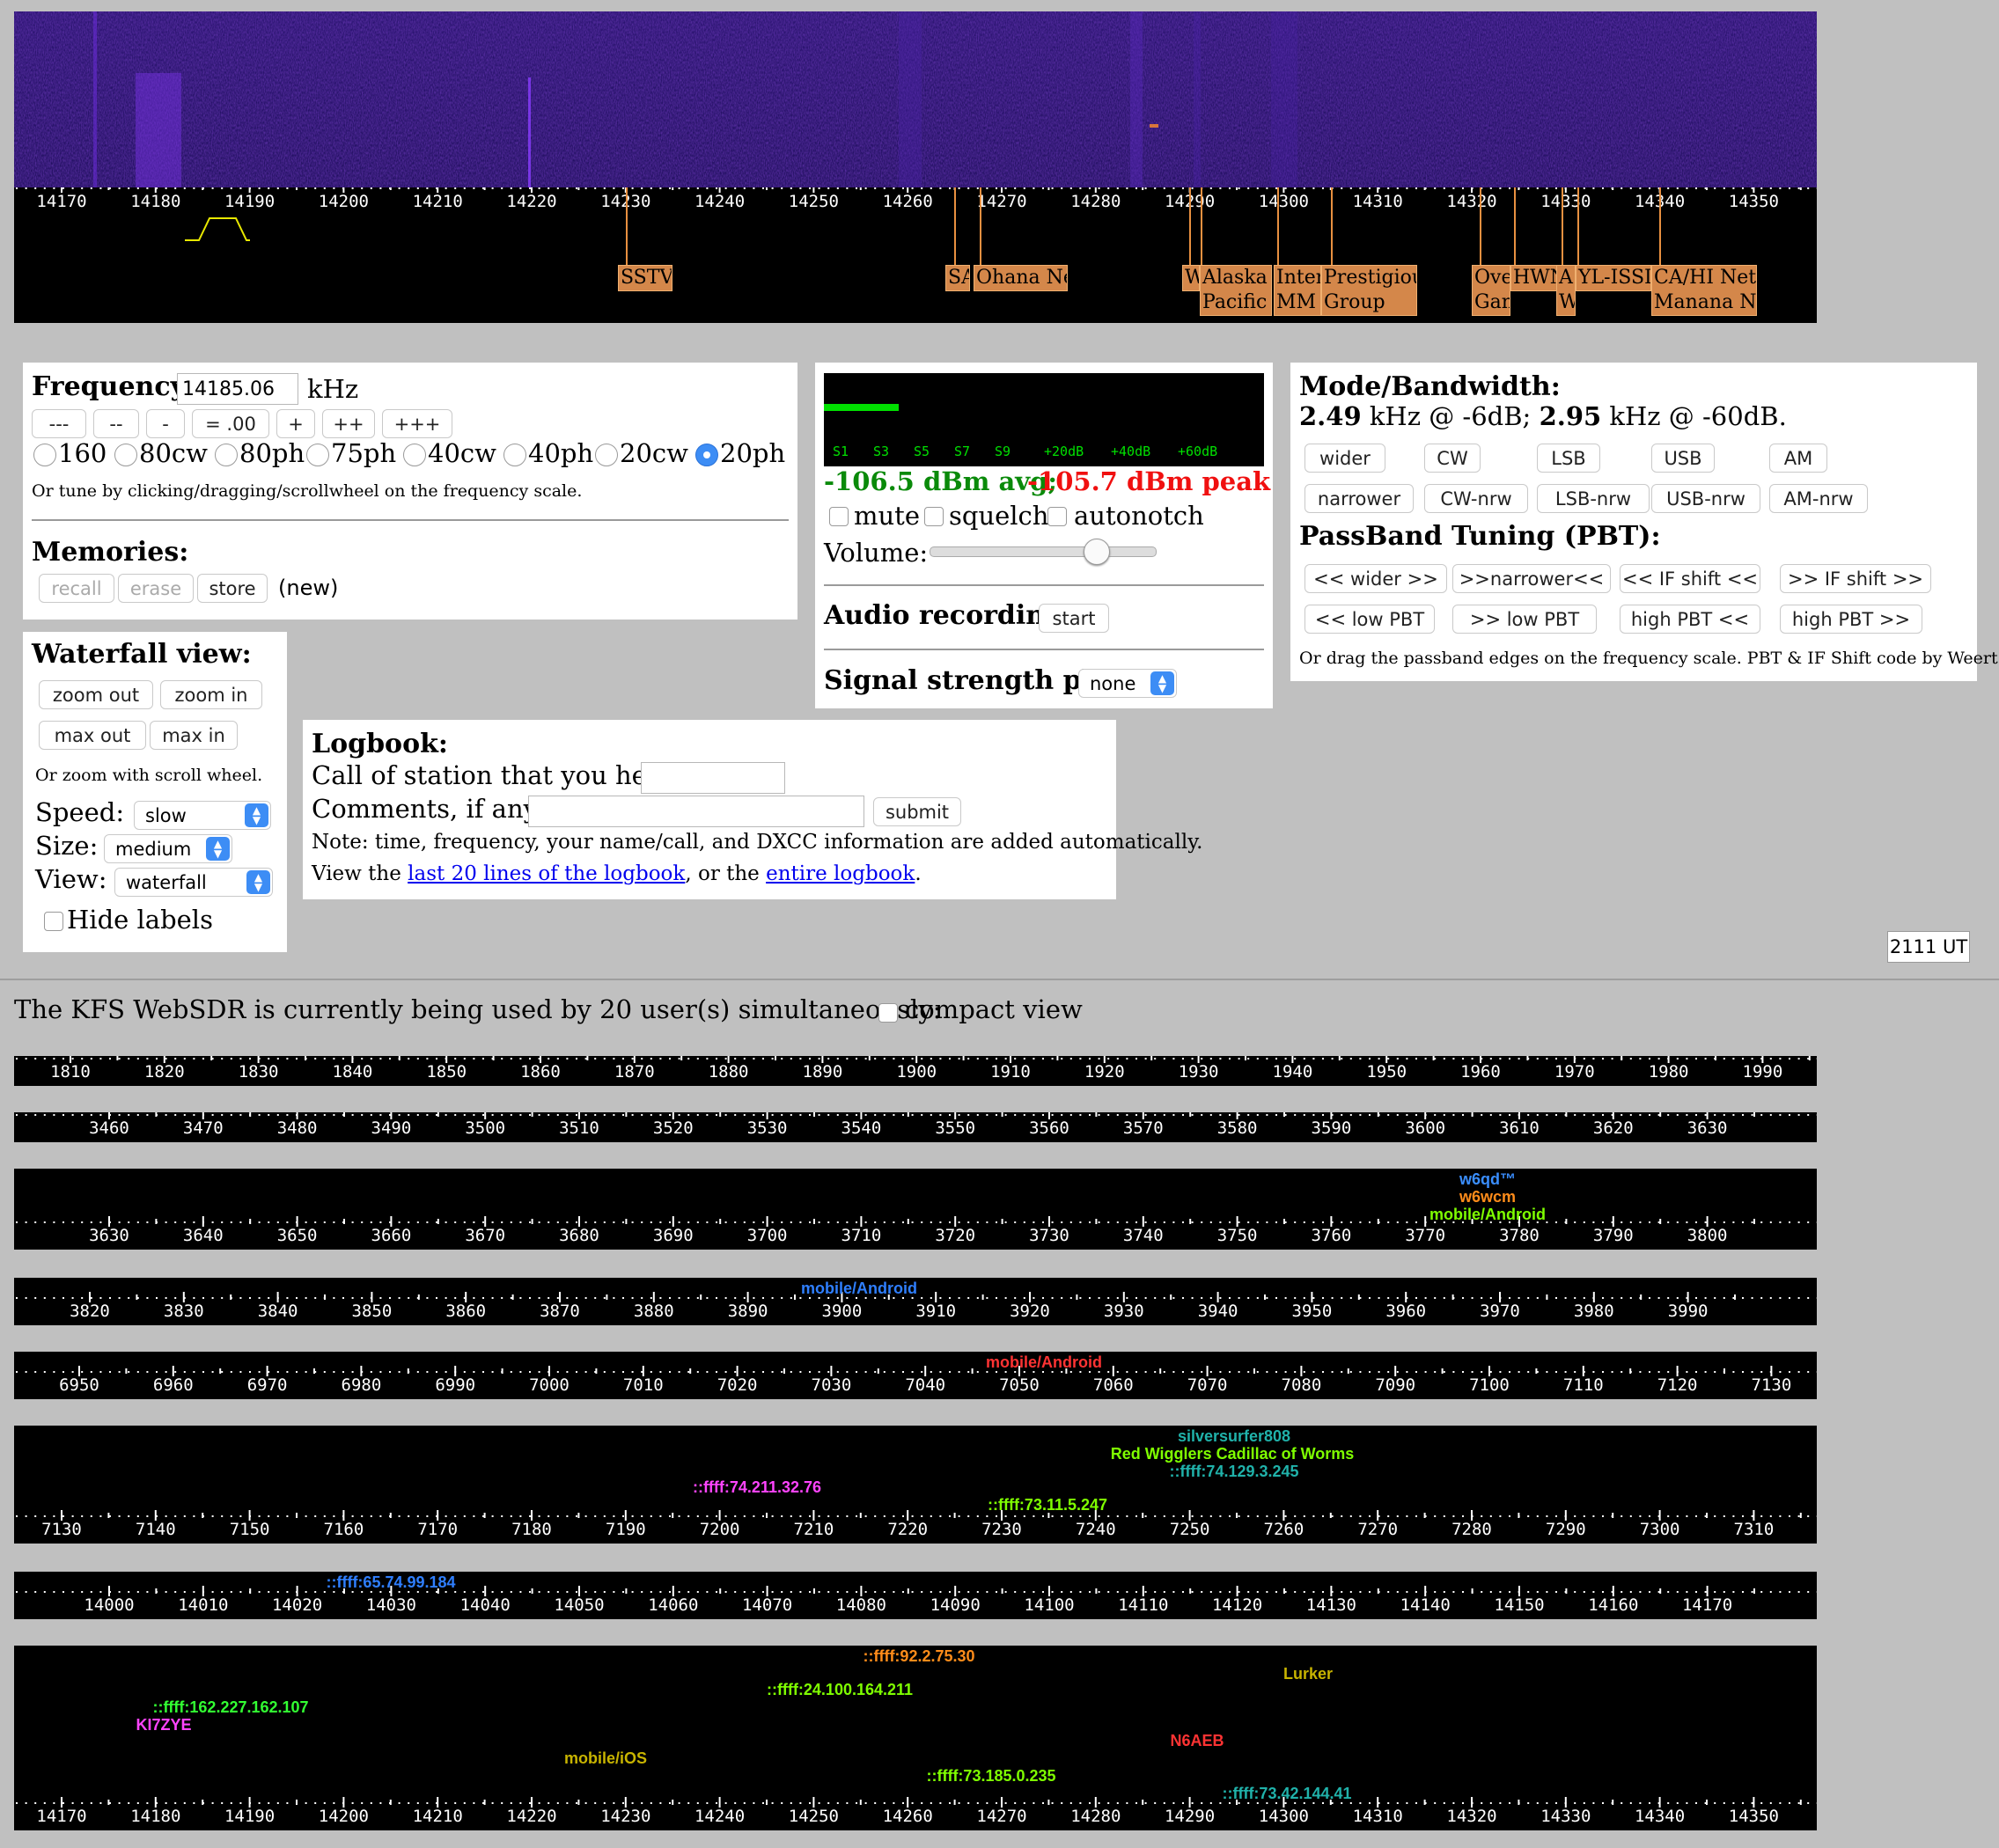 The width and height of the screenshot is (1999, 1848). I want to click on step-plus-3-button: +++, so click(417, 424).